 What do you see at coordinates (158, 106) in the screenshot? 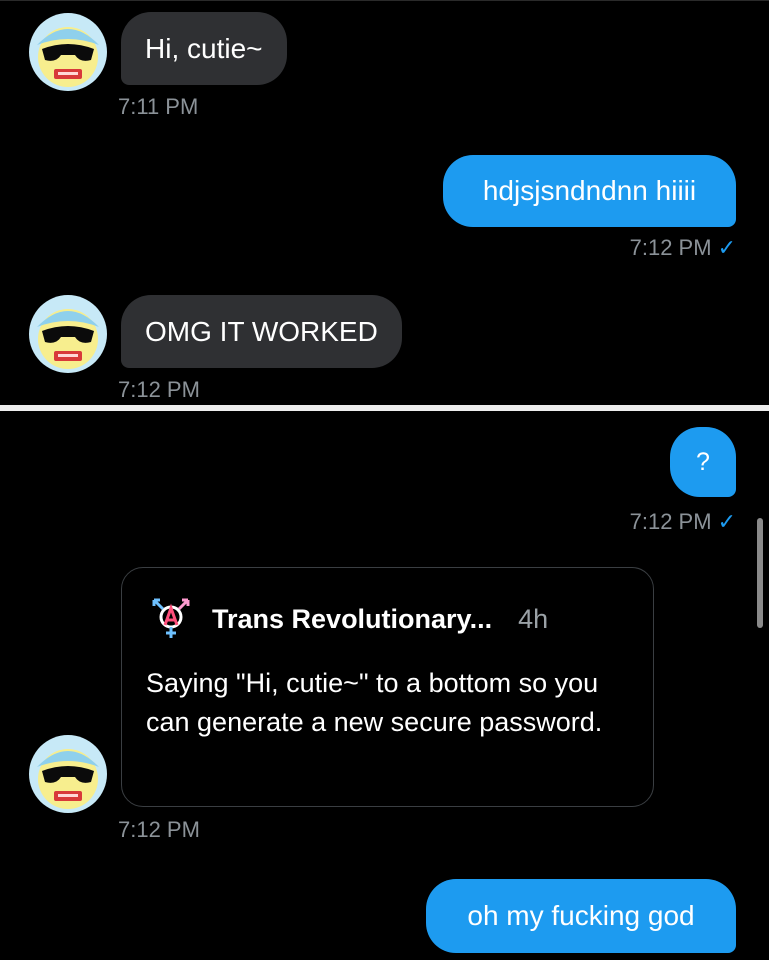
I see `message-timestamp: 7:11 PM` at bounding box center [158, 106].